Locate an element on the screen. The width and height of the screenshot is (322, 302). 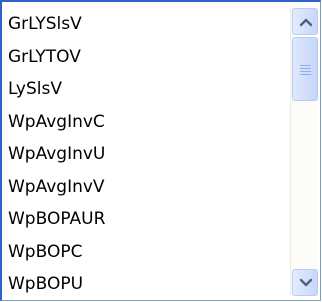
list-item: WpBOPC is located at coordinates (148, 252).